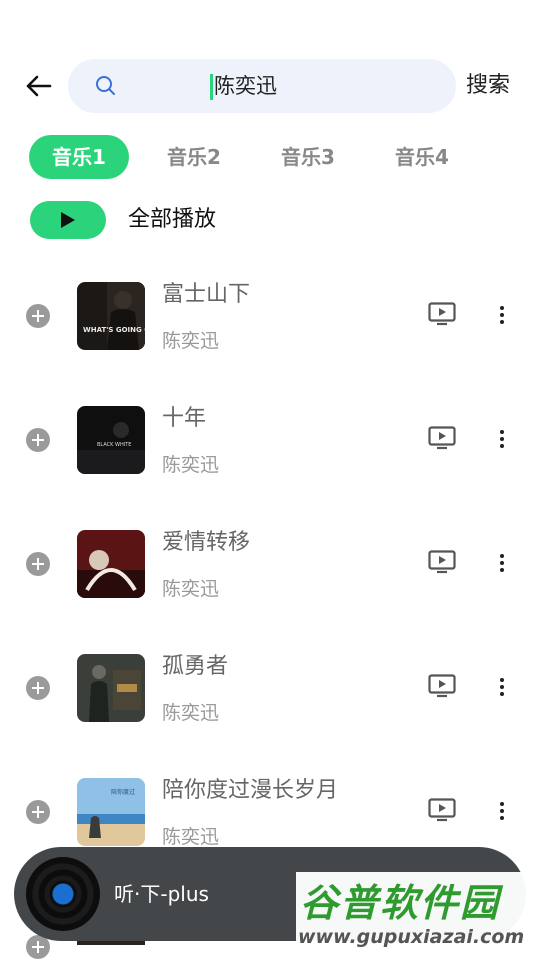 This screenshot has height=960, width=540. I want to click on cover-text: WHAT'S GOING ON...?, so click(114, 330).